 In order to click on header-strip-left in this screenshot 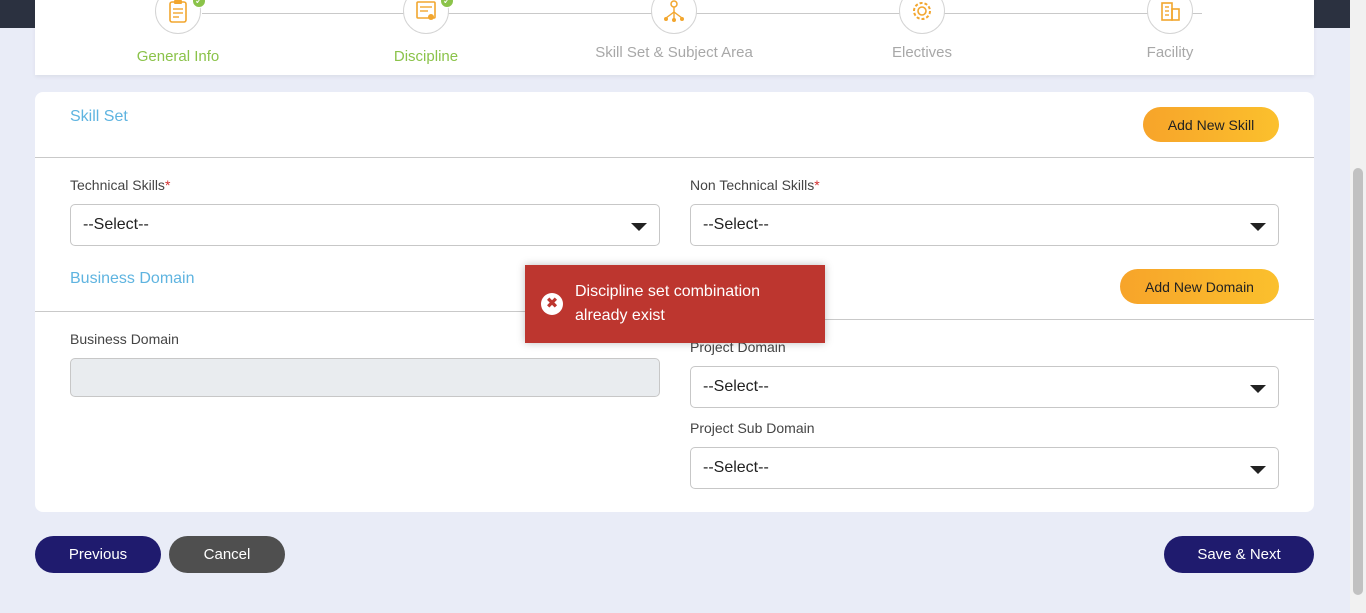, I will do `click(17, 14)`.